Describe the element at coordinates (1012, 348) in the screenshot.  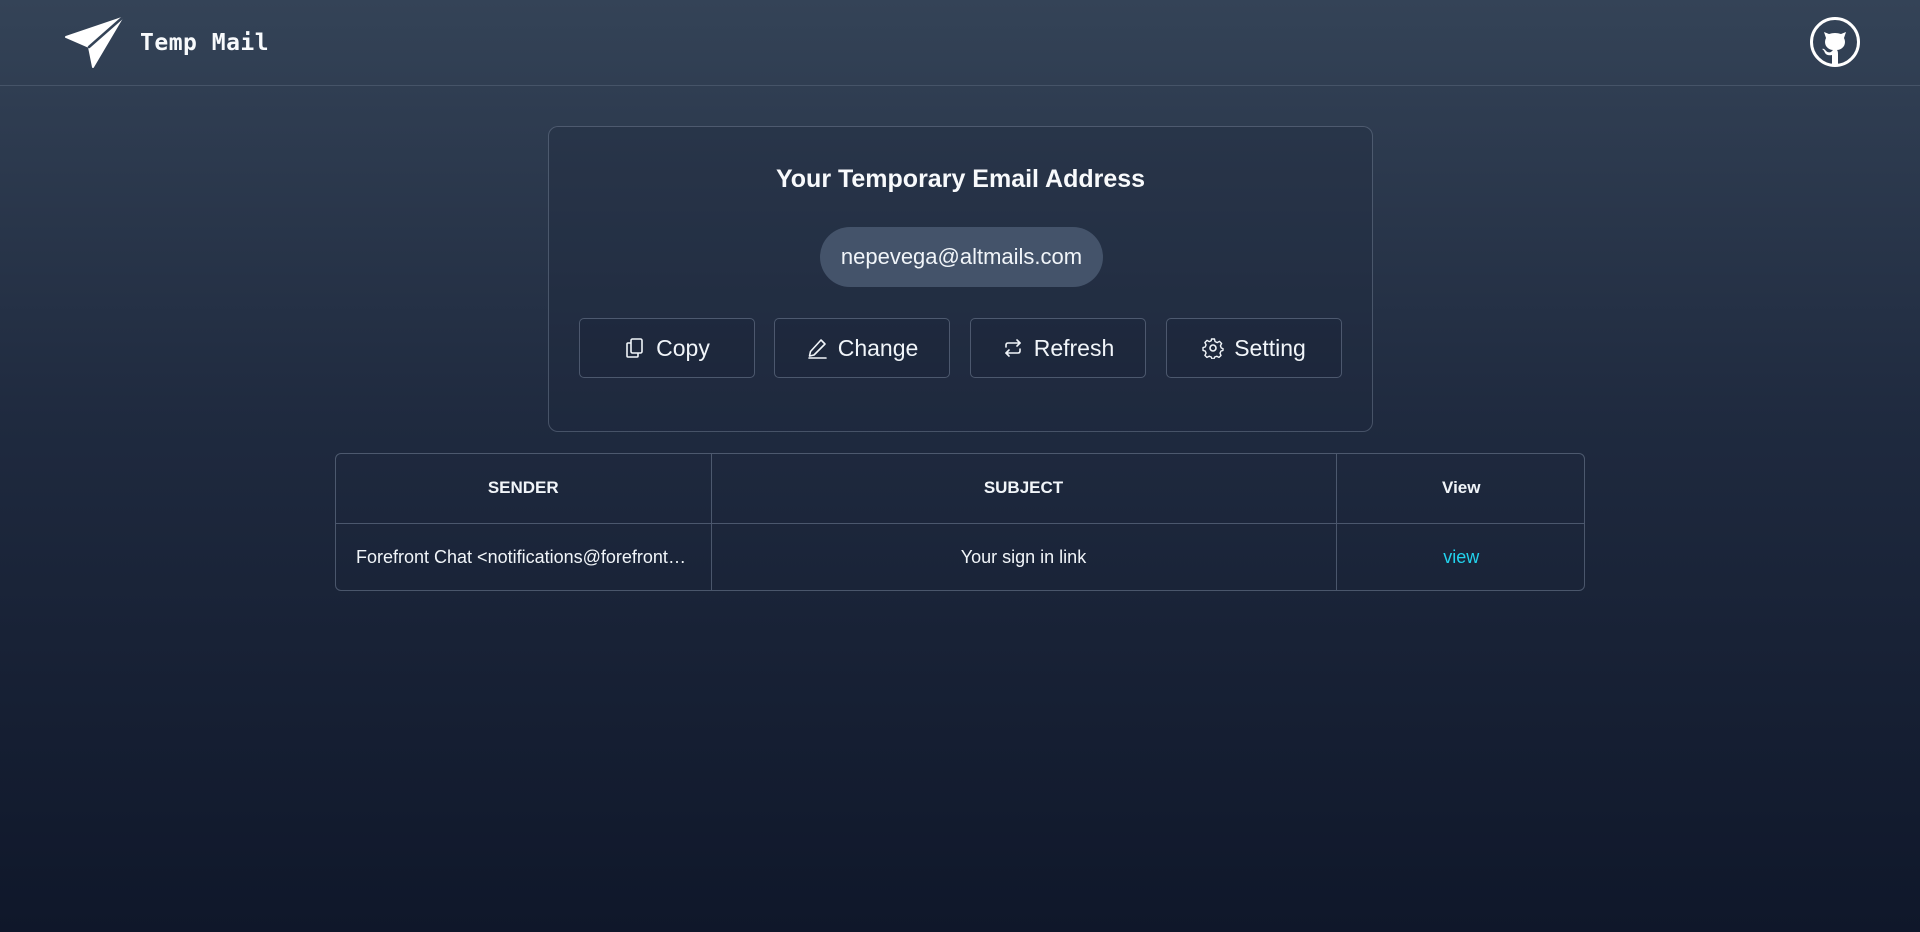
I see `refresh-icon` at that location.